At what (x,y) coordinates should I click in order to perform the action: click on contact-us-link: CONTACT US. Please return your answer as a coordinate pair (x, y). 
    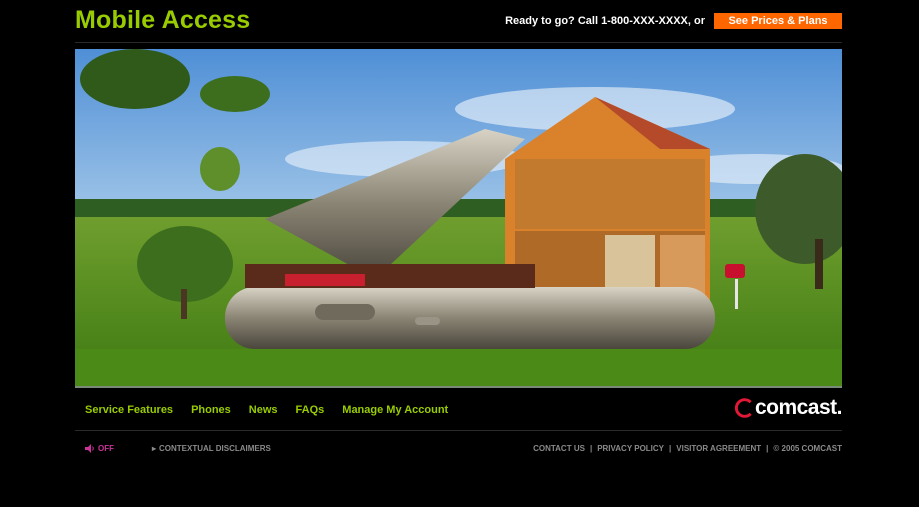
    Looking at the image, I should click on (559, 448).